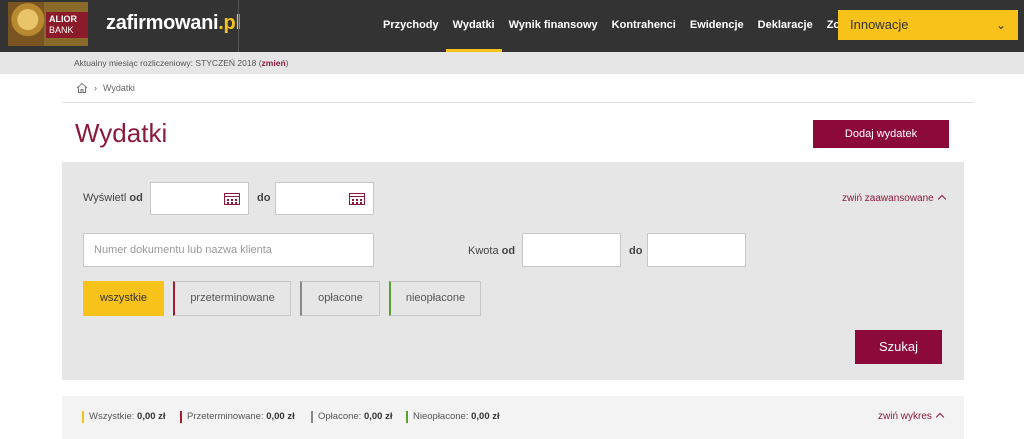  What do you see at coordinates (881, 134) in the screenshot?
I see `add-expense-button: Dodaj wydatek` at bounding box center [881, 134].